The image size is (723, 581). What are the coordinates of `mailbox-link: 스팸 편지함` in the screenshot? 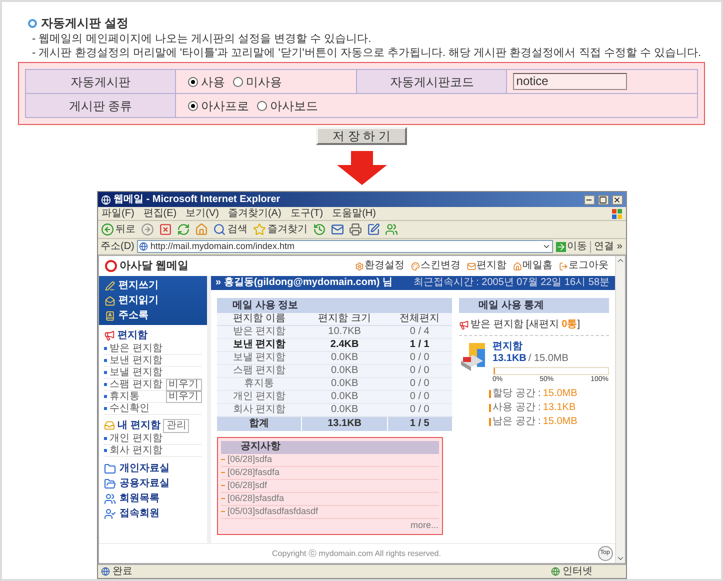 It's located at (138, 384).